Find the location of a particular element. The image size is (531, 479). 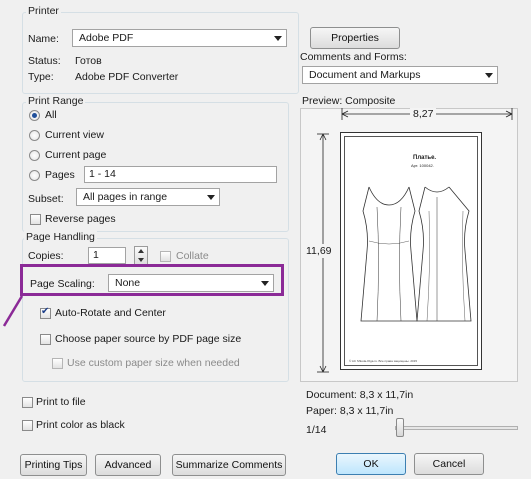

comments-forms-label: Comments and Forms: is located at coordinates (353, 57).